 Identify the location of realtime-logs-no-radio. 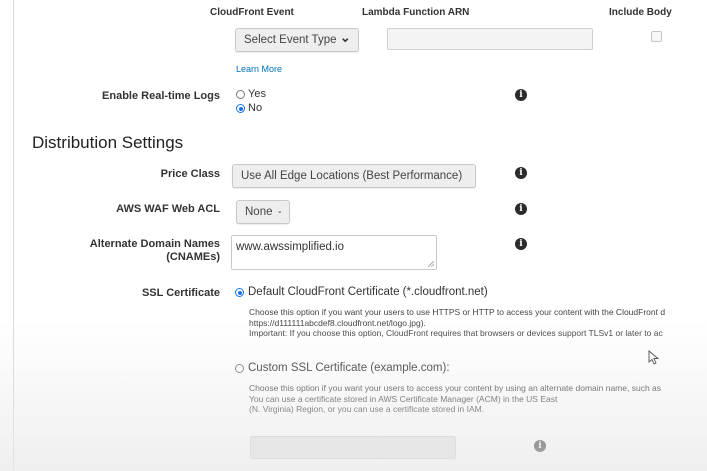
(240, 108).